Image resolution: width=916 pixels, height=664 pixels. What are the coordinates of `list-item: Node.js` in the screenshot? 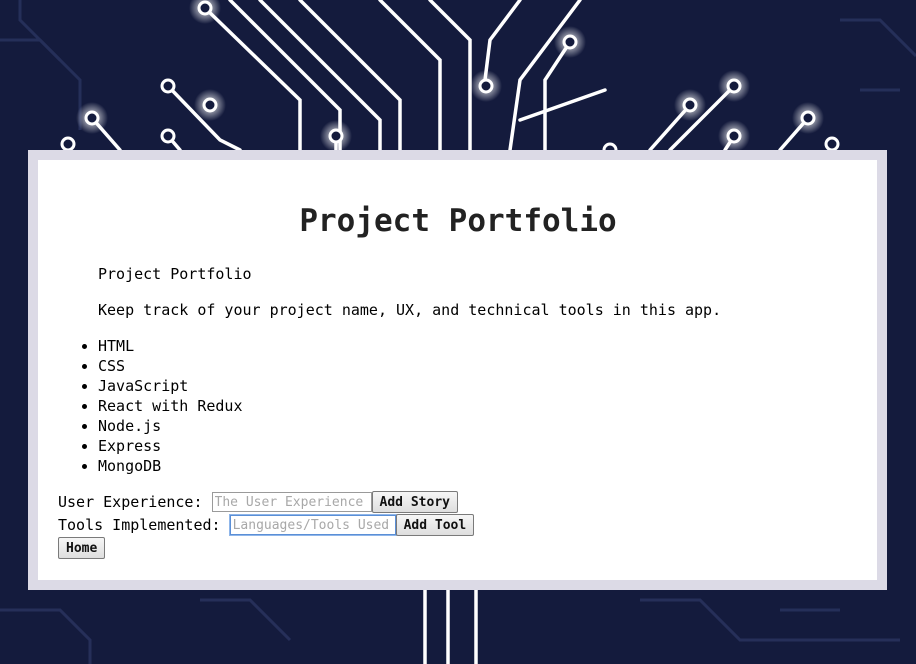 It's located at (170, 426).